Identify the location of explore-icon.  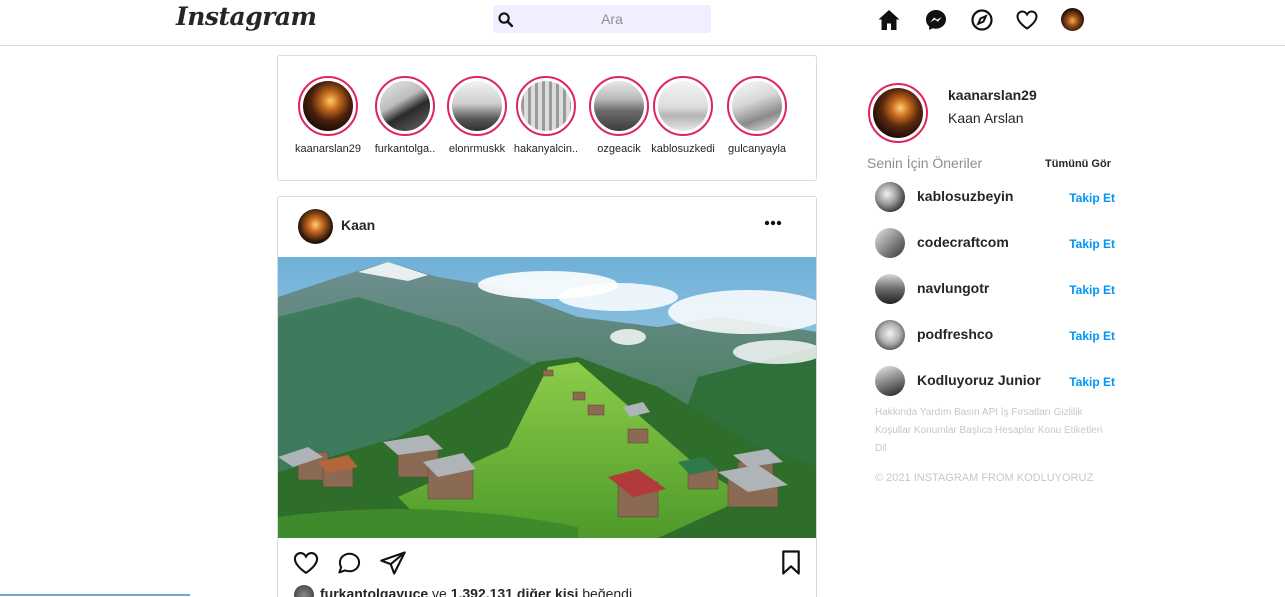
(982, 20).